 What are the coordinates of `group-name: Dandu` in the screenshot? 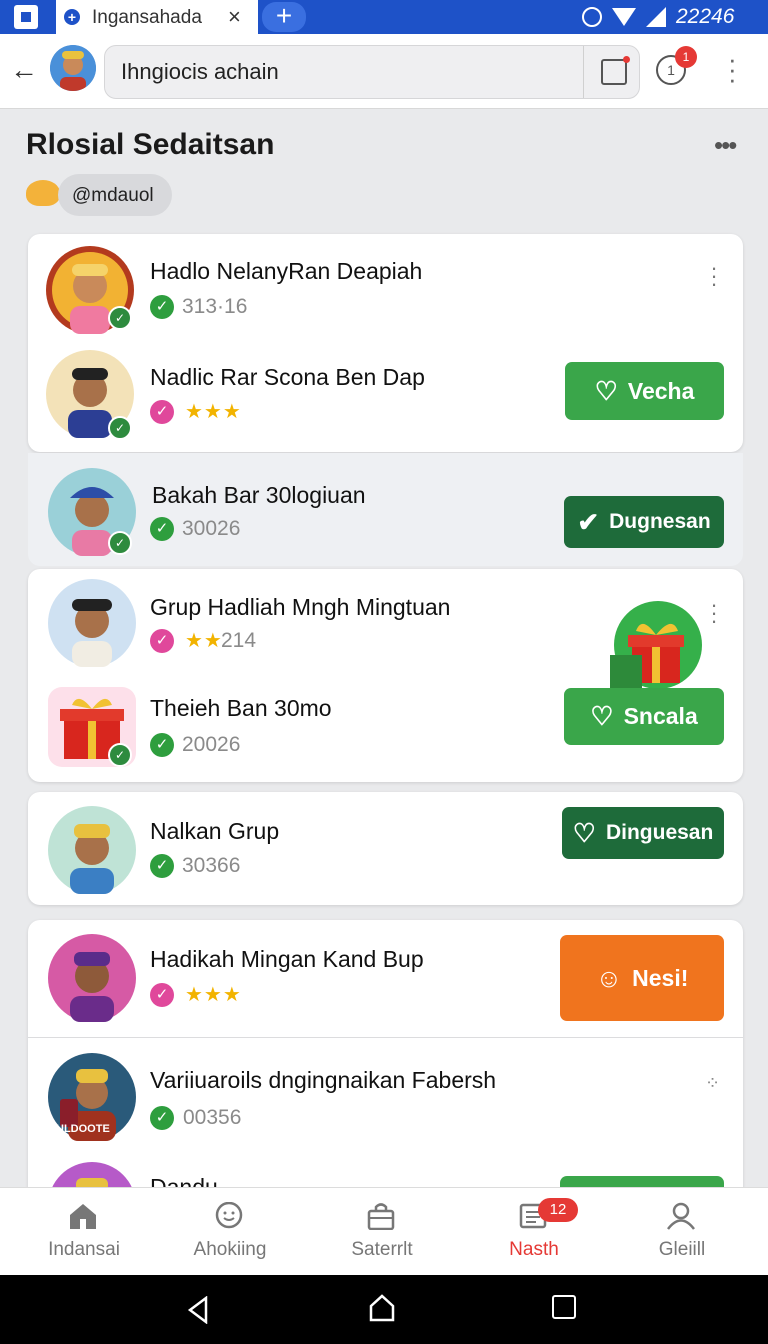 It's located at (184, 1180).